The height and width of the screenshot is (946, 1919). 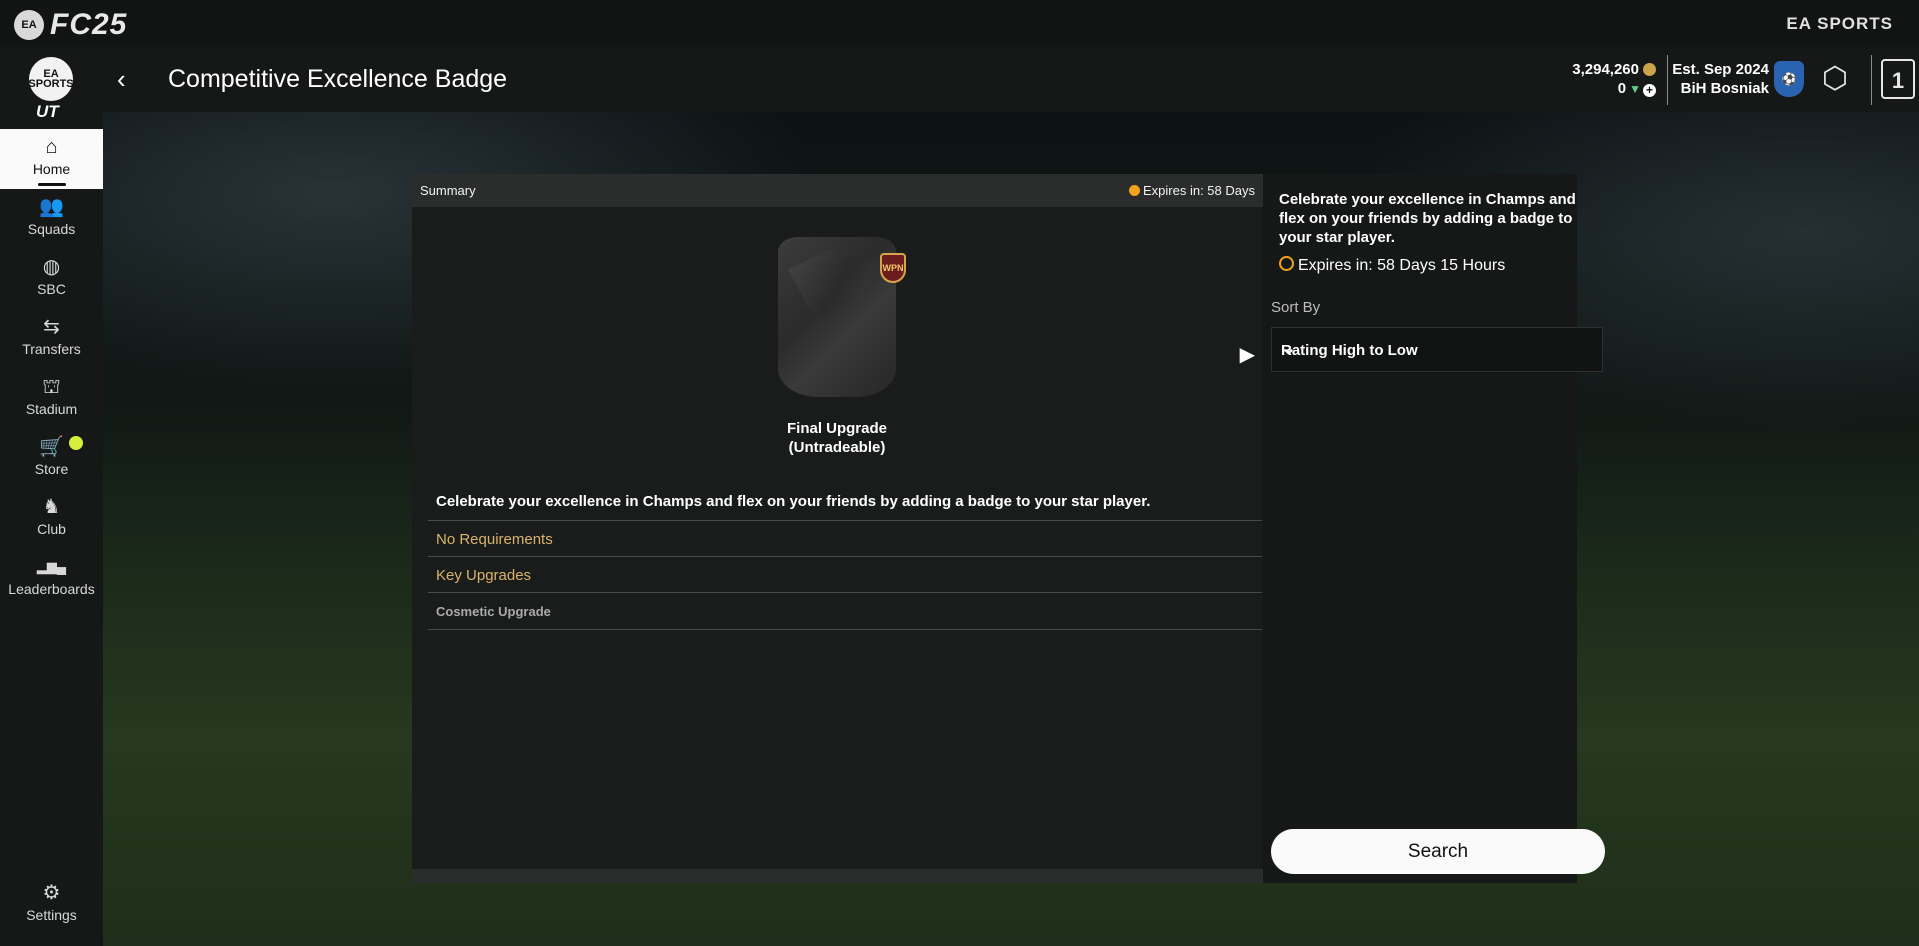 I want to click on coins-row: 3,294,260, so click(x=1614, y=69).